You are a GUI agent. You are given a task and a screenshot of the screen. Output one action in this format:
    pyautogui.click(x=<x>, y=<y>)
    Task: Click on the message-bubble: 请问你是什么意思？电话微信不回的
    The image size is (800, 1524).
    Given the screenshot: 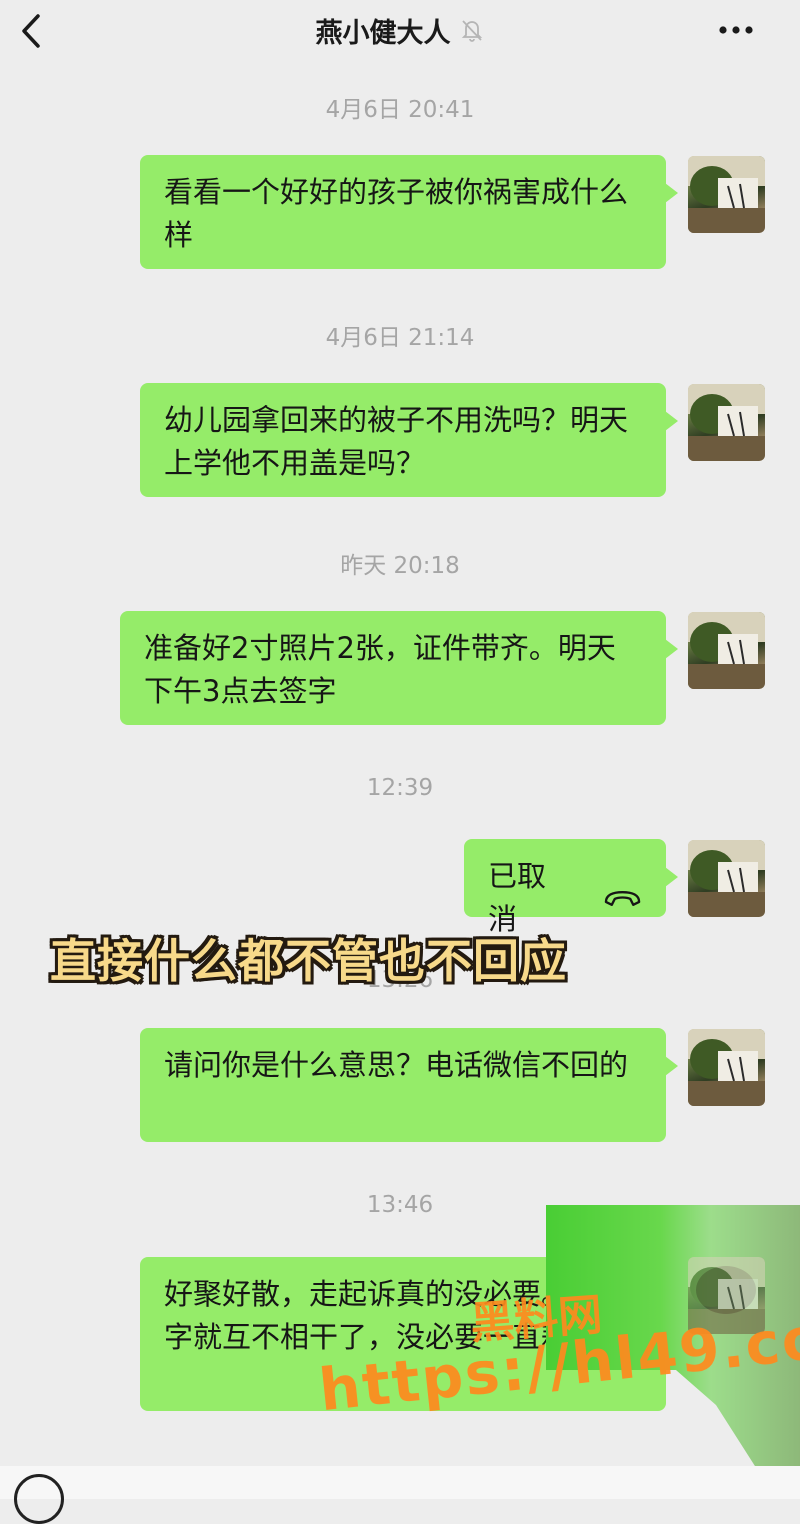 What is the action you would take?
    pyautogui.click(x=409, y=1085)
    